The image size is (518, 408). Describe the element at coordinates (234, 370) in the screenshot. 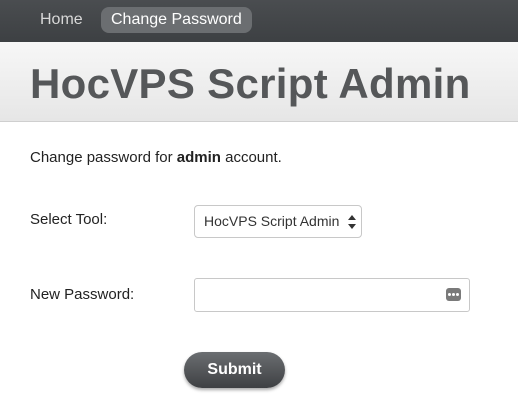

I see `submit-button: Submit` at that location.